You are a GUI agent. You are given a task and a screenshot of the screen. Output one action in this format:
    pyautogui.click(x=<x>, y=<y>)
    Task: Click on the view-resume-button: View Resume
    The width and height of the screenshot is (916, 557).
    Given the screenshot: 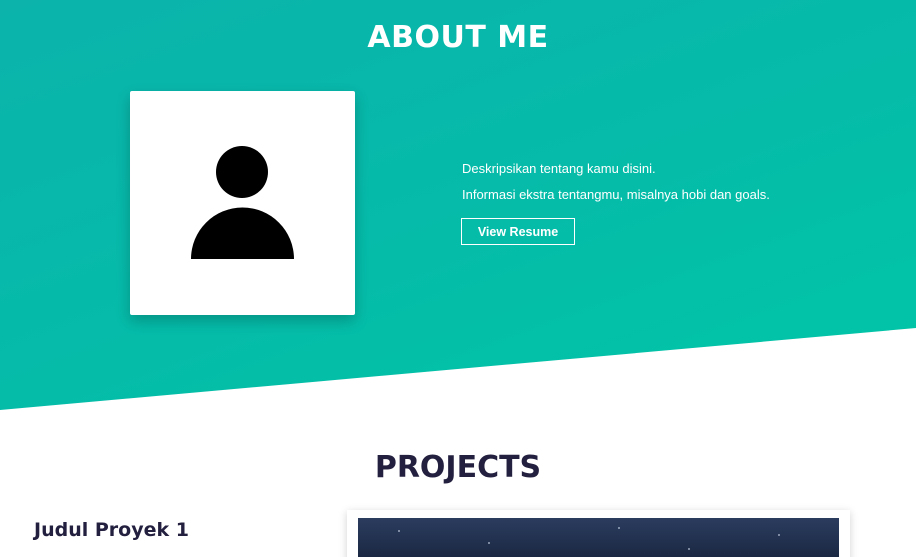 What is the action you would take?
    pyautogui.click(x=518, y=231)
    